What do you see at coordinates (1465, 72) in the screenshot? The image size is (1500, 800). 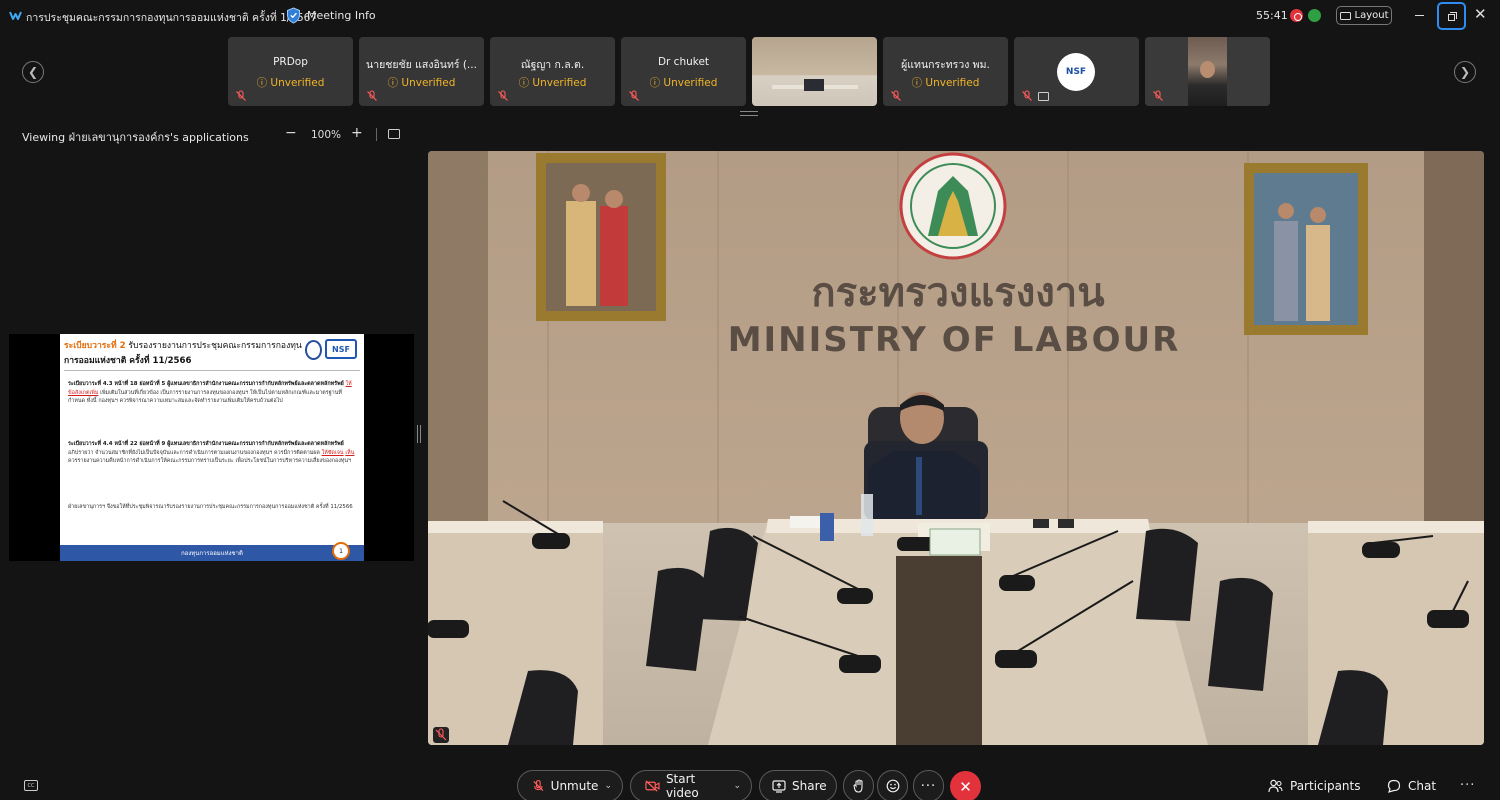 I see `strip-next-button: ❯` at bounding box center [1465, 72].